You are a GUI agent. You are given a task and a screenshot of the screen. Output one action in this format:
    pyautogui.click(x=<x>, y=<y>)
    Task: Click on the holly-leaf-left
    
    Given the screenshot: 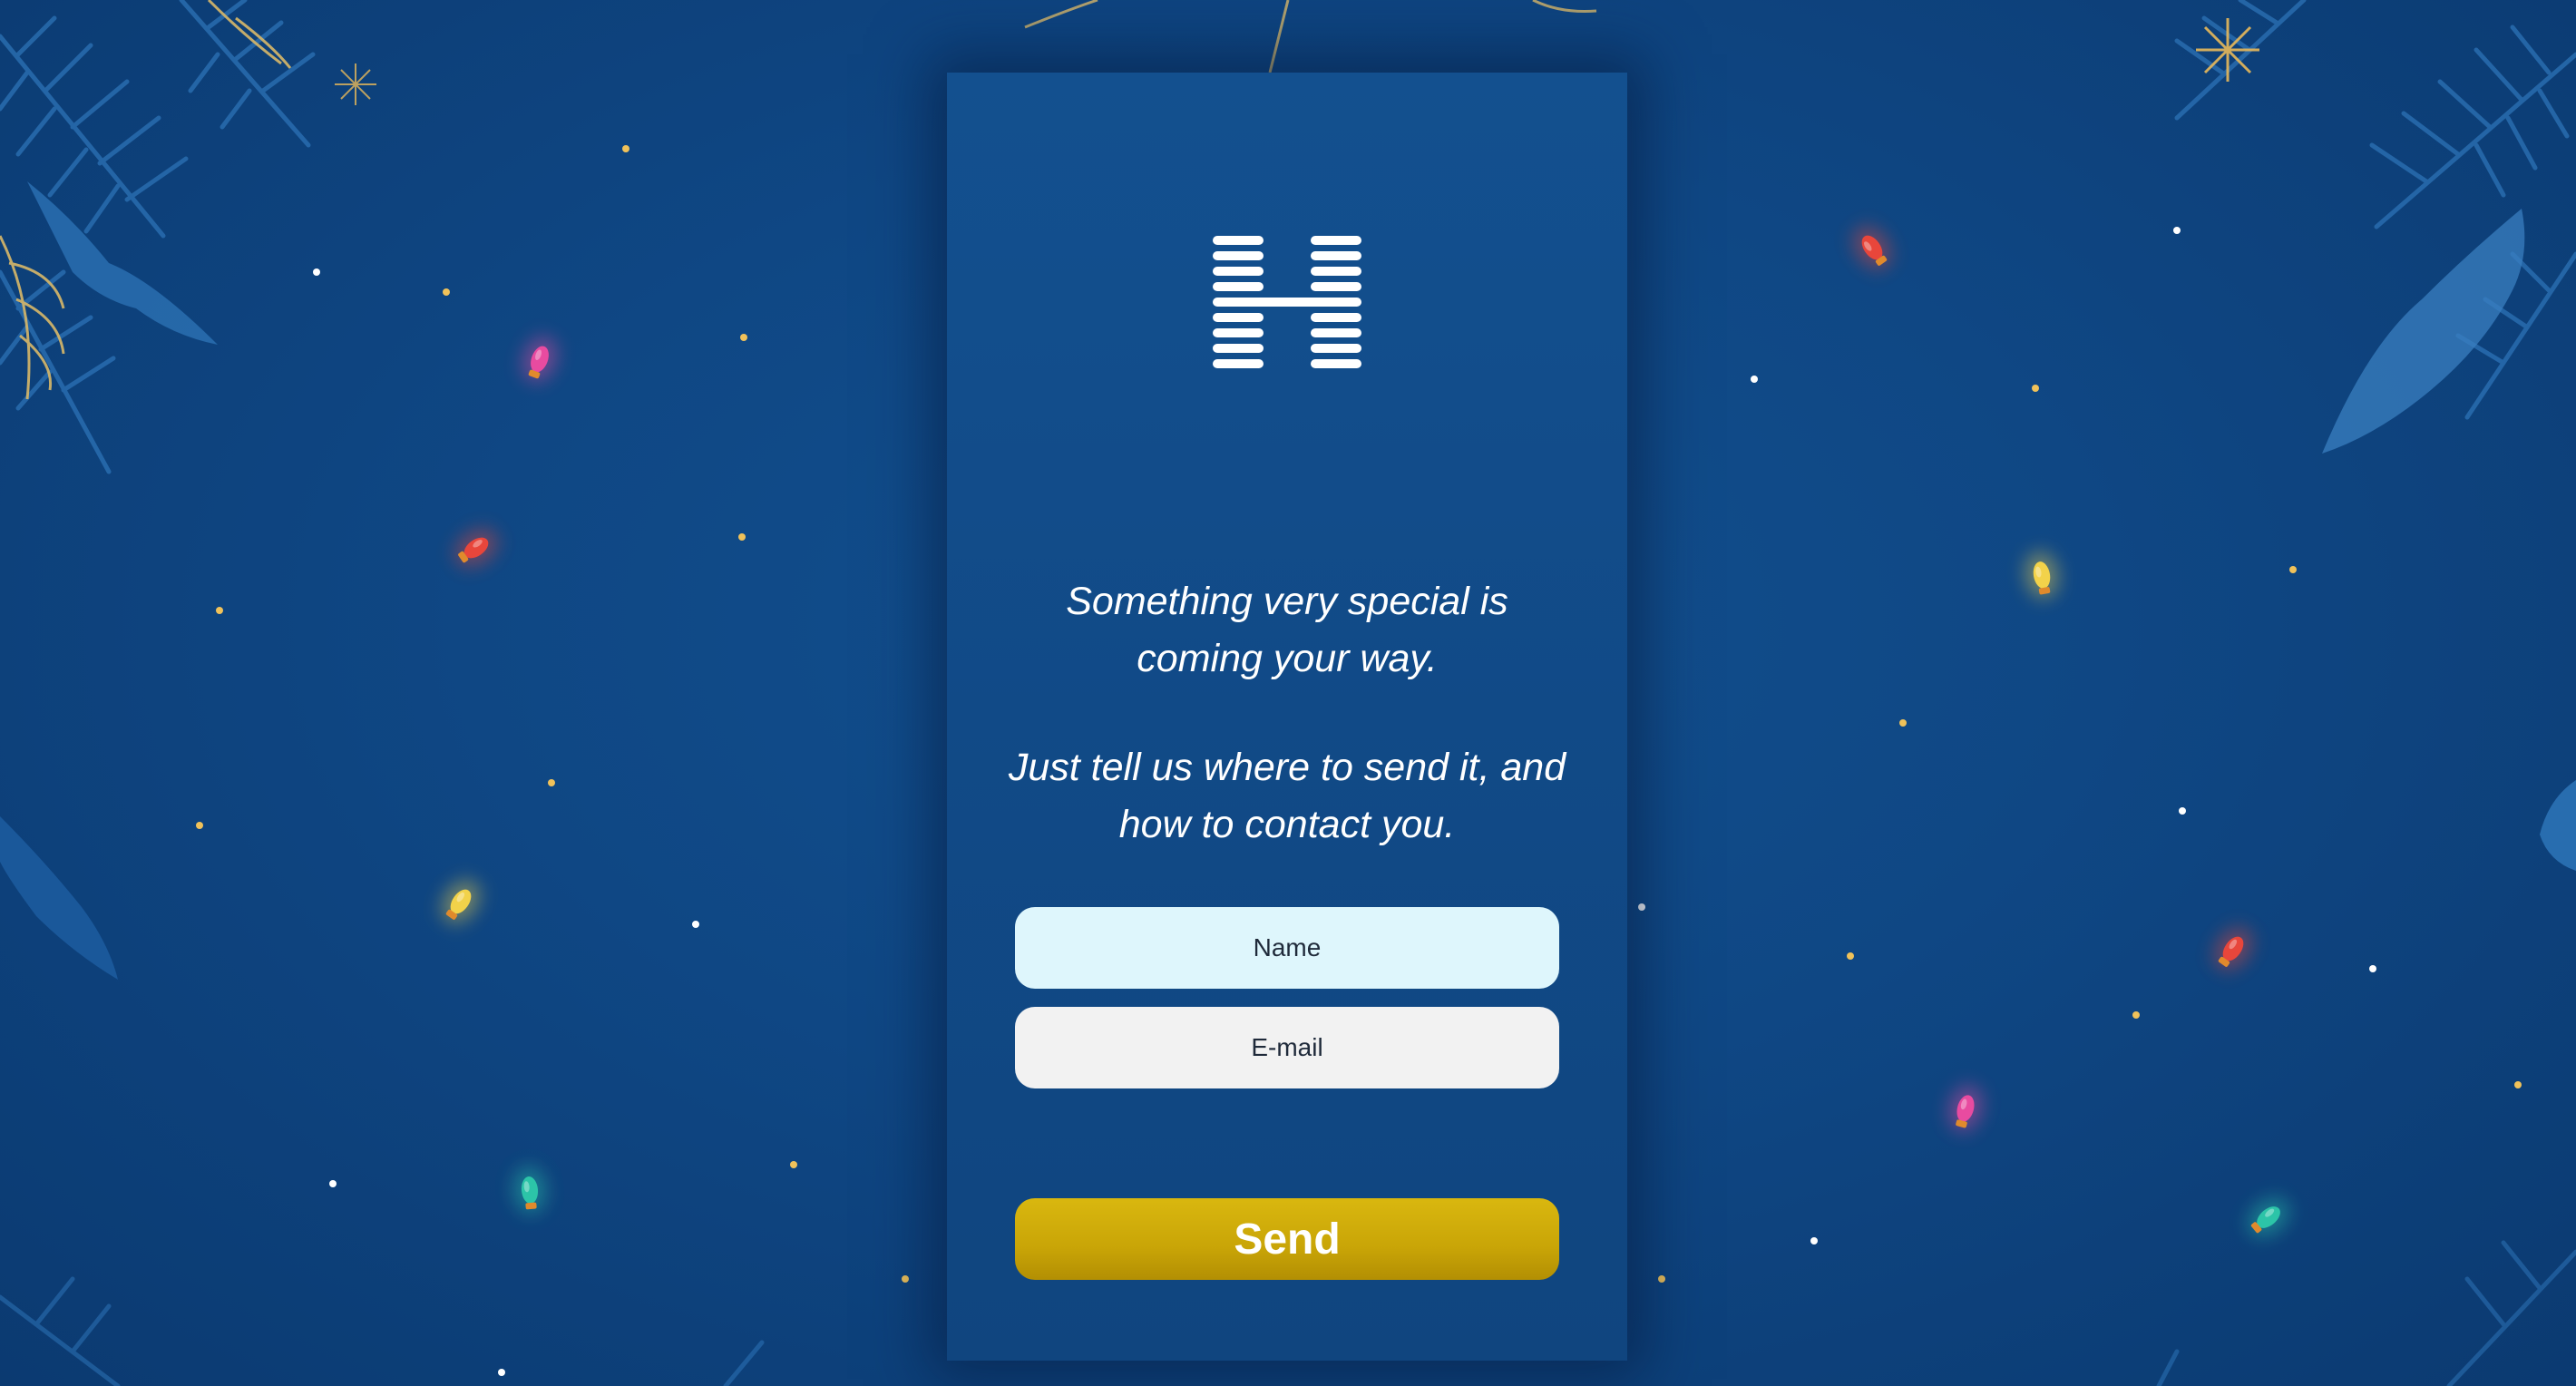 What is the action you would take?
    pyautogui.click(x=122, y=263)
    